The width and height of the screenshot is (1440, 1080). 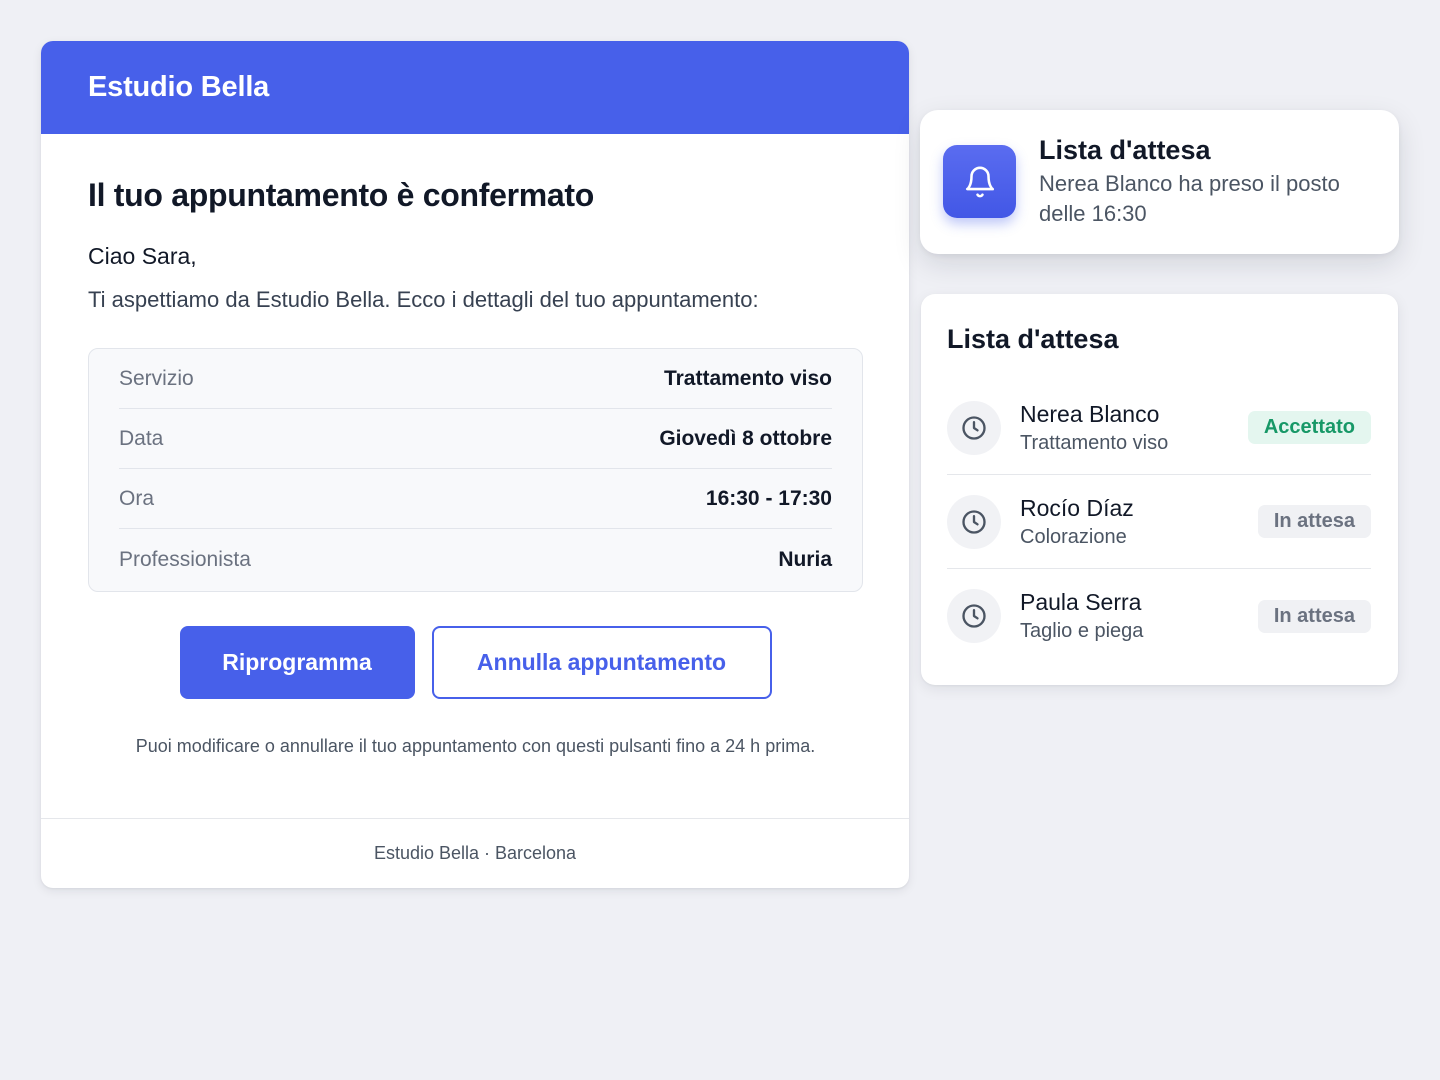 I want to click on cancel-appointment-button: Annulla appuntamento, so click(x=601, y=662).